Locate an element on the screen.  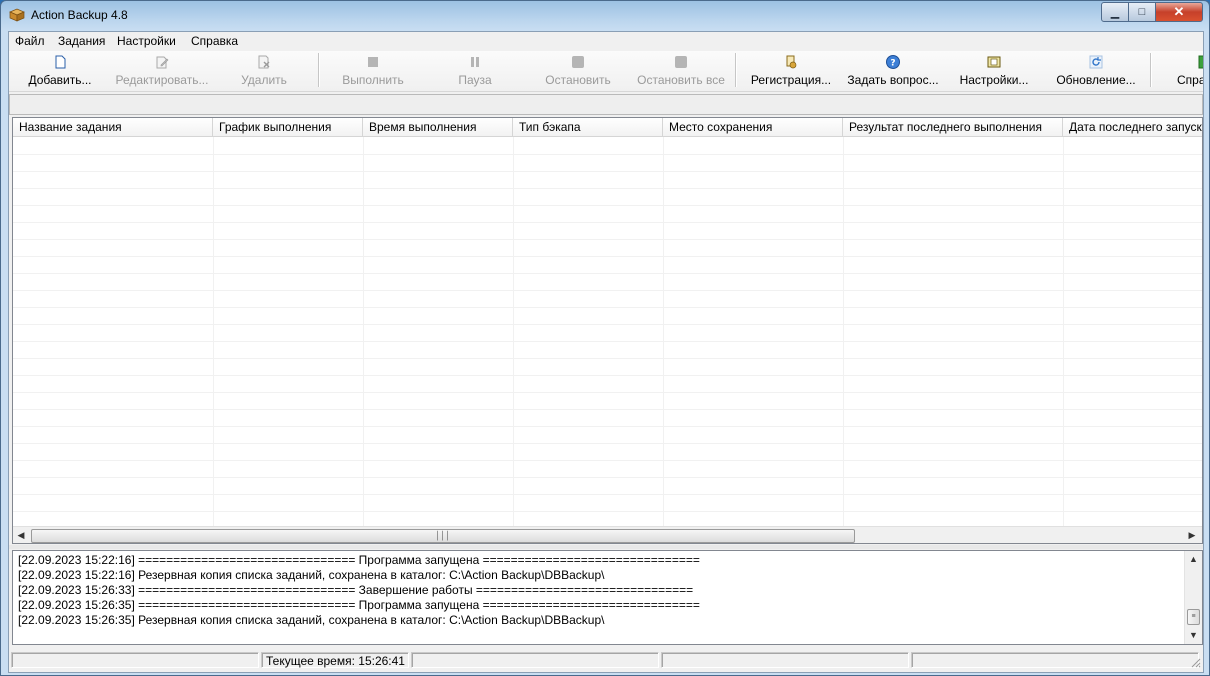
scroll-up-icon: ▲ is located at coordinates (1193, 559).